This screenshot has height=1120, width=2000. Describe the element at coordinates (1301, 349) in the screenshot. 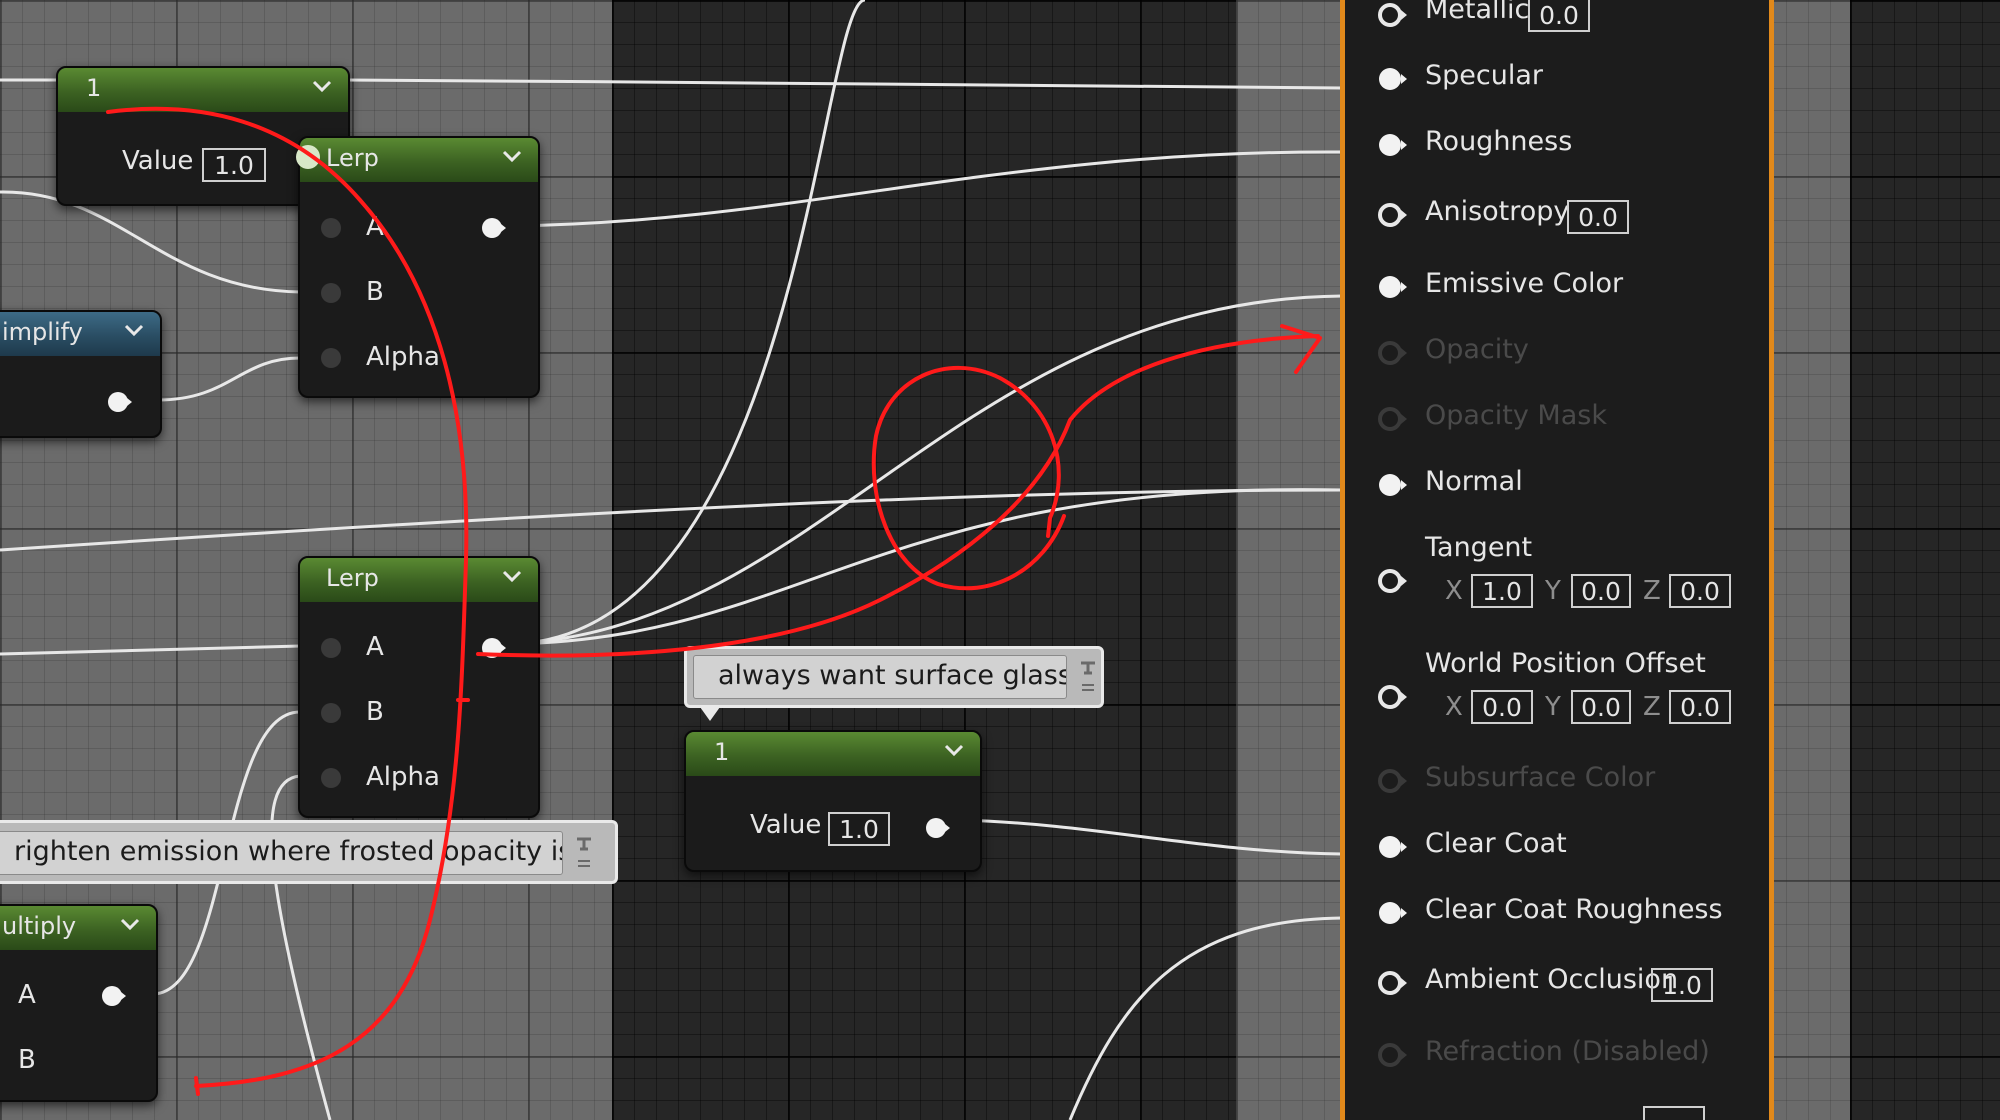

I see `annotation-arrowhead` at that location.